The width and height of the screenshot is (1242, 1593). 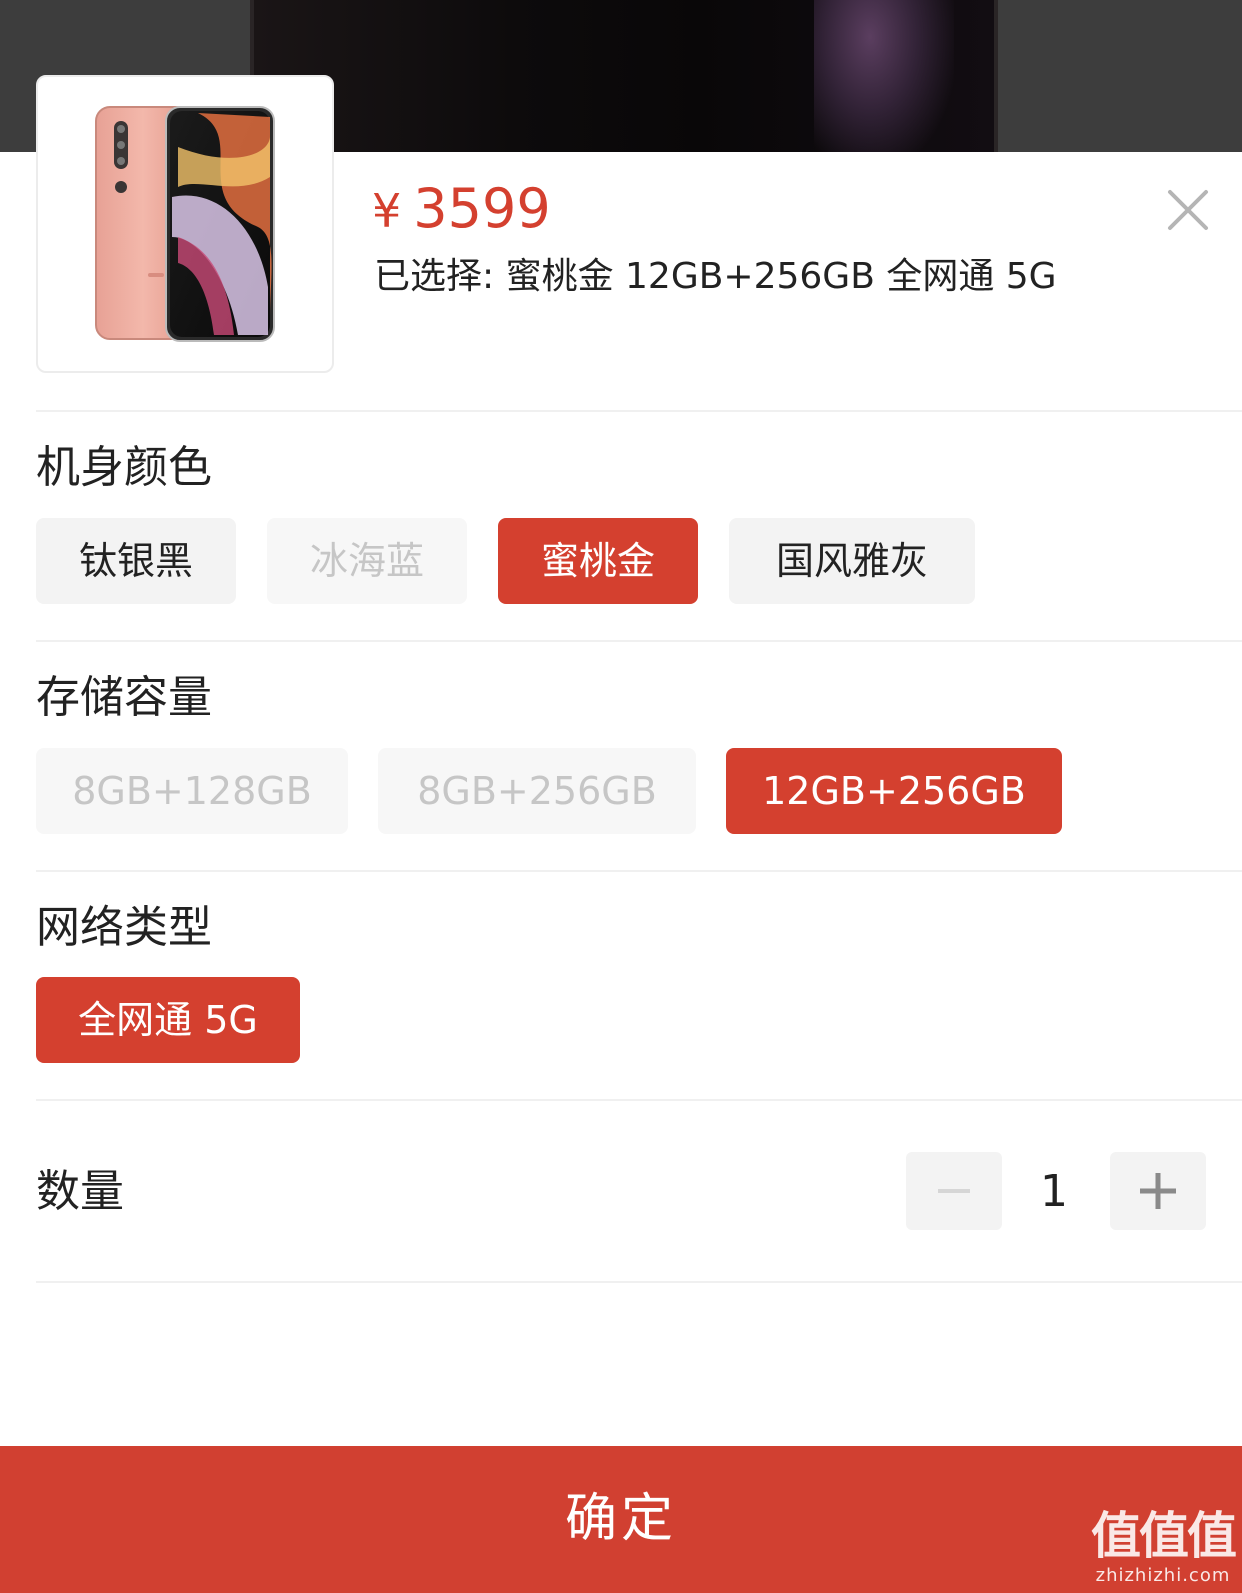 What do you see at coordinates (715, 276) in the screenshot?
I see `selected-summary: 已选择: 蜜桃金 12GB+256GB 全网通 5G` at bounding box center [715, 276].